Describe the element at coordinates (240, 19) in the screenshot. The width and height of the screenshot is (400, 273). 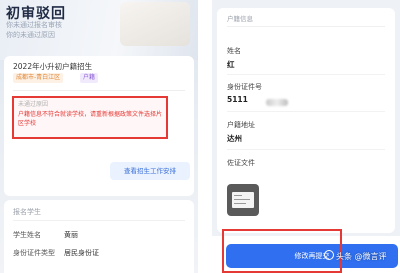
I see `household-section-title: 户籍信息` at that location.